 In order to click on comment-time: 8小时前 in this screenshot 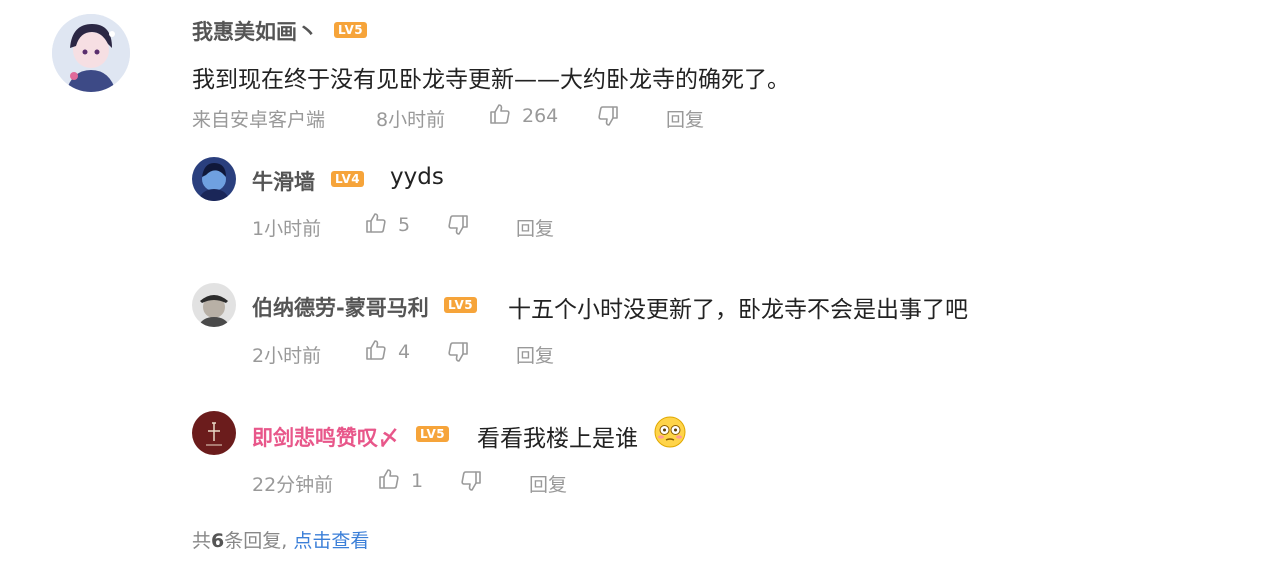, I will do `click(411, 120)`.